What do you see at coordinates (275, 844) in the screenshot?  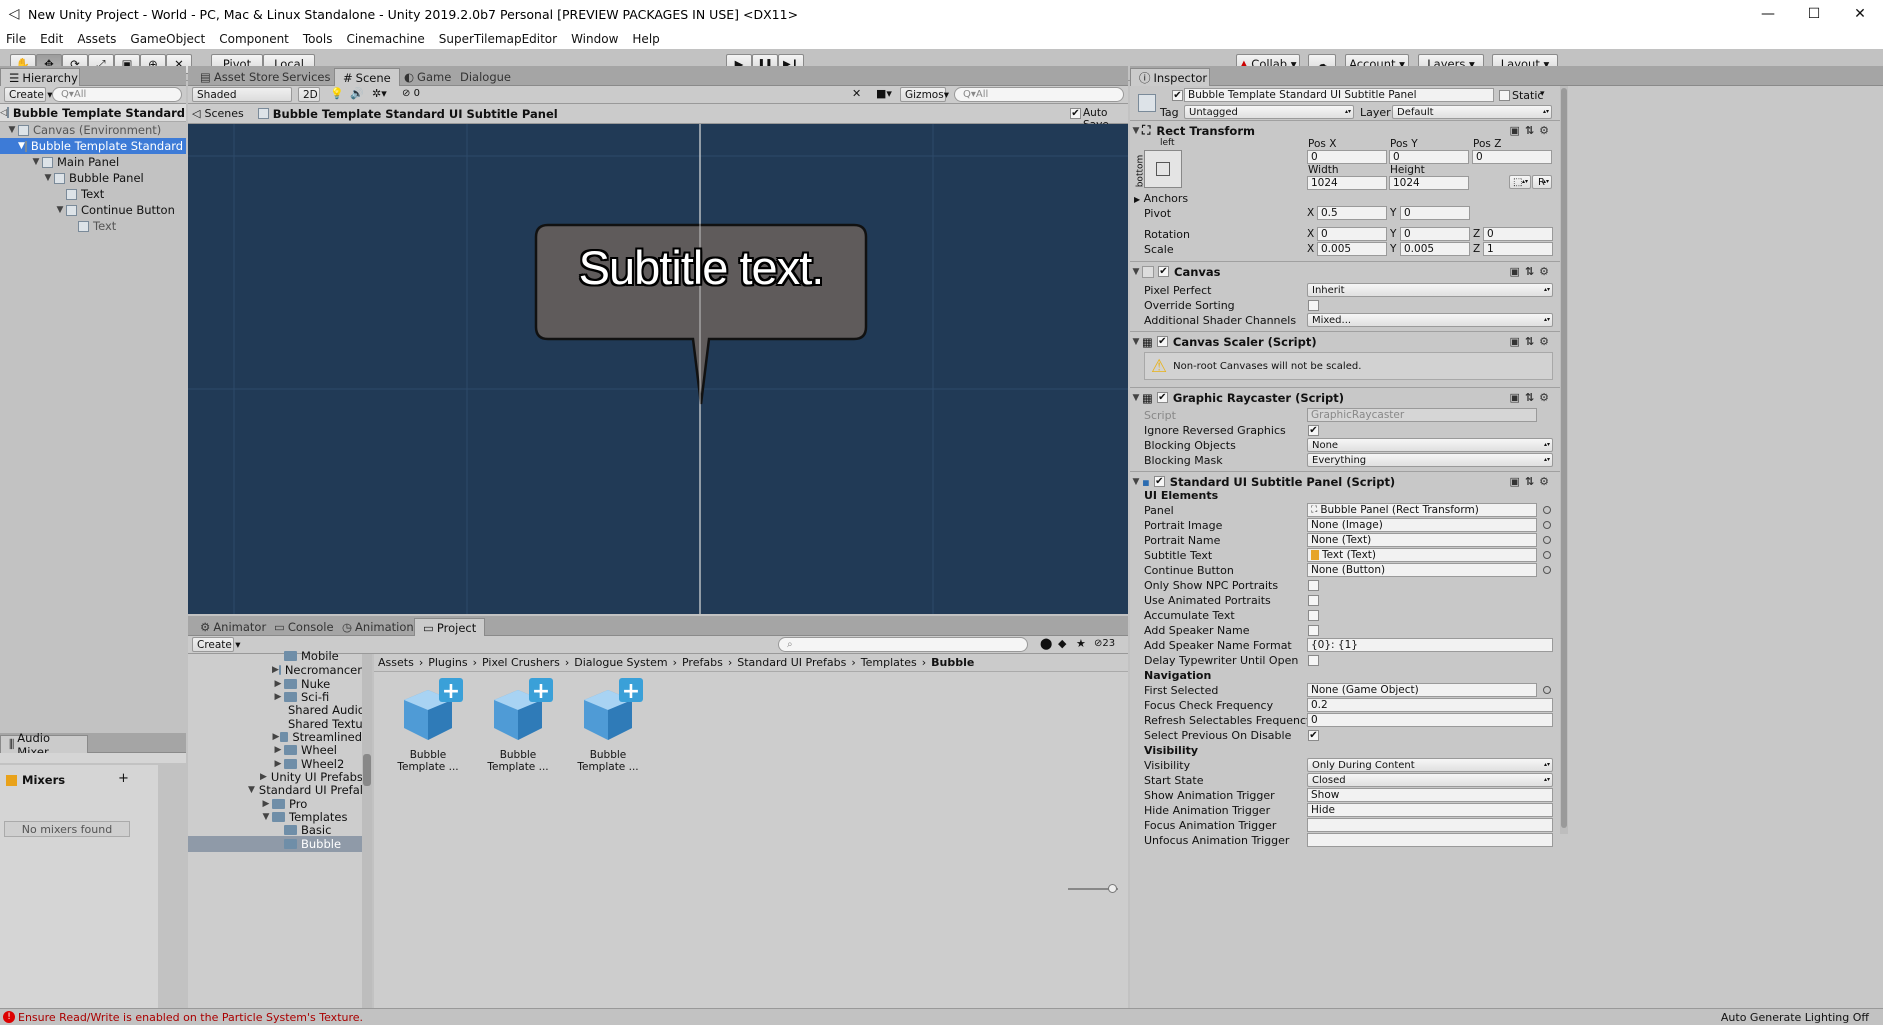 I see `folder-item-selected: Bubble` at bounding box center [275, 844].